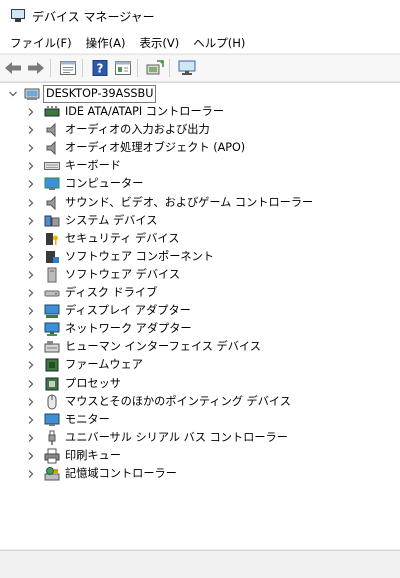 Image resolution: width=400 pixels, height=578 pixels. What do you see at coordinates (111, 293) in the screenshot?
I see `tree-item-label: ディスク ドライブ` at bounding box center [111, 293].